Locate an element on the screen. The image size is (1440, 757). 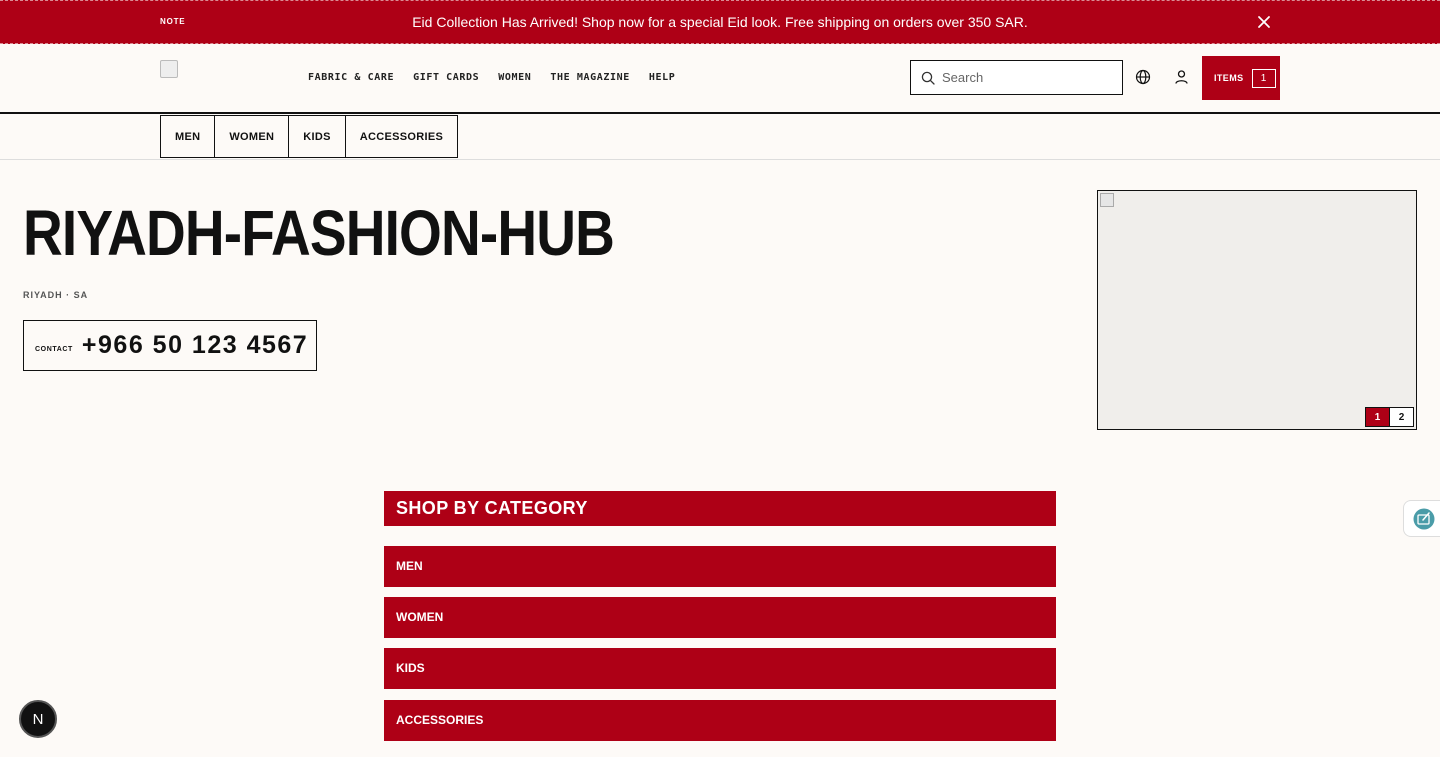
category-accessories: ACCESSORIES is located at coordinates (720, 720).